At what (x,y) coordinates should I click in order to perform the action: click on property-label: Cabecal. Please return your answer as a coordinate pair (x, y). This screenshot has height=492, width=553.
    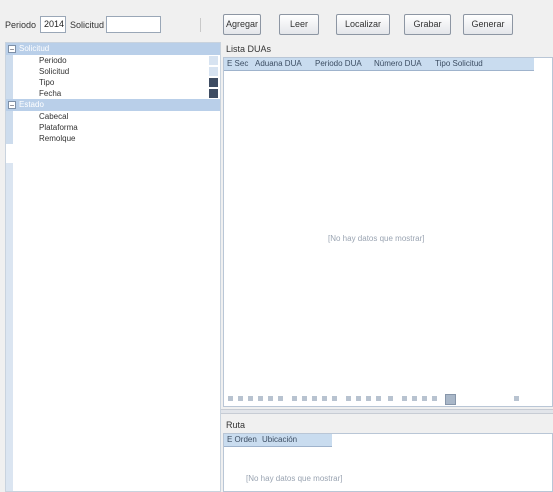
    Looking at the image, I should click on (54, 116).